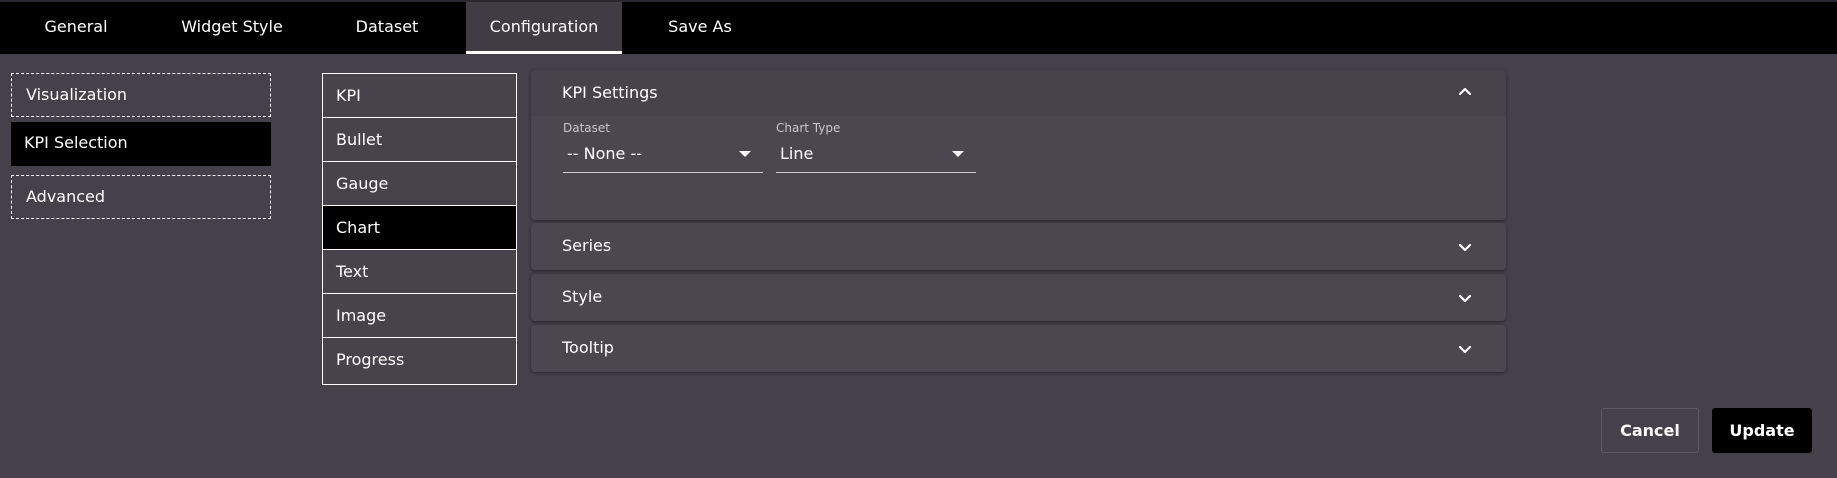  I want to click on series-header: Series, so click(1018, 246).